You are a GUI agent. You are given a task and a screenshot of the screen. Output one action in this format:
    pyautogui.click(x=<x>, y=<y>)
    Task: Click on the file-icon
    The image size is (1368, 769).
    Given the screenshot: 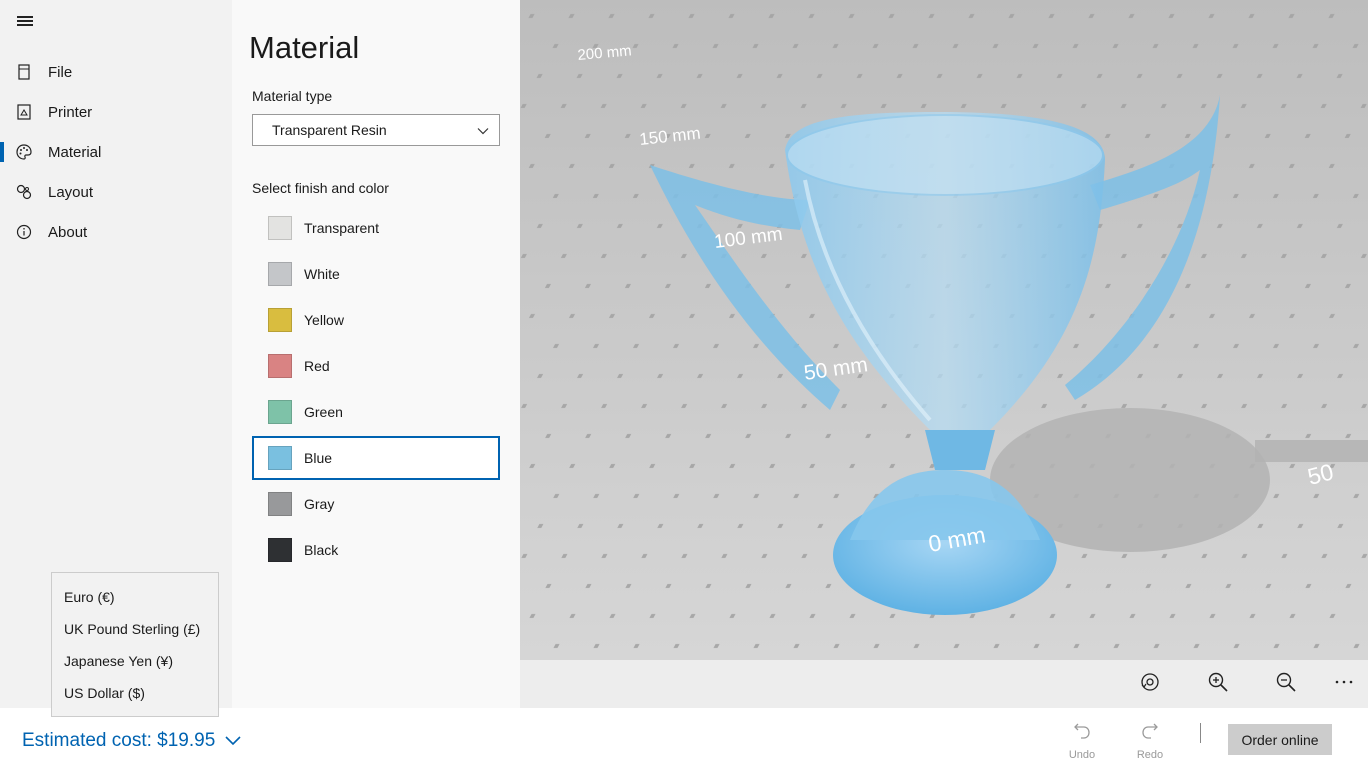 What is the action you would take?
    pyautogui.click(x=24, y=72)
    